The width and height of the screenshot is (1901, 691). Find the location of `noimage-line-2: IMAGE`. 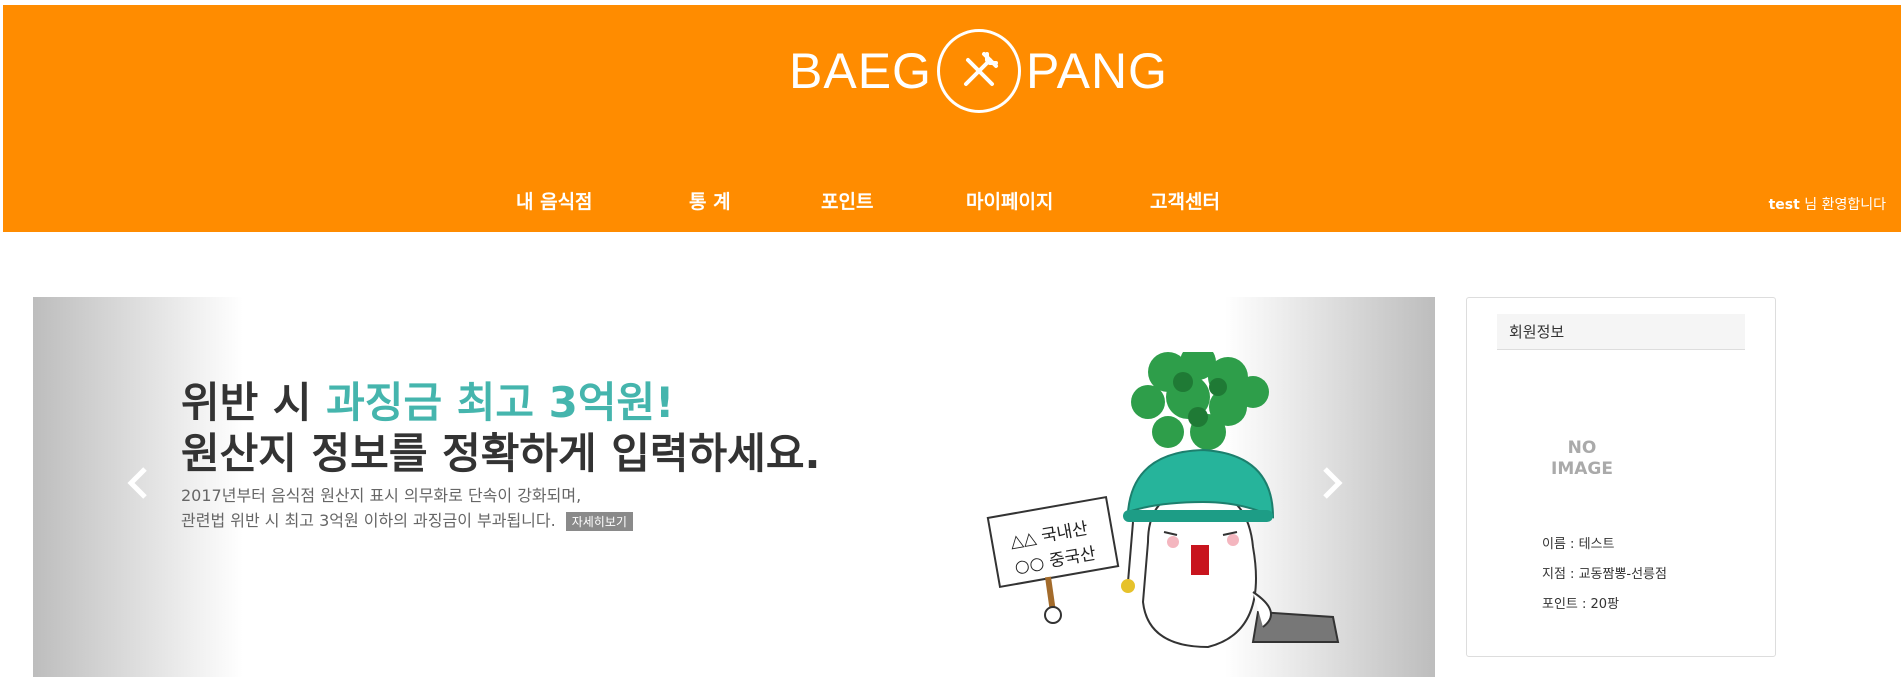

noimage-line-2: IMAGE is located at coordinates (1582, 469).